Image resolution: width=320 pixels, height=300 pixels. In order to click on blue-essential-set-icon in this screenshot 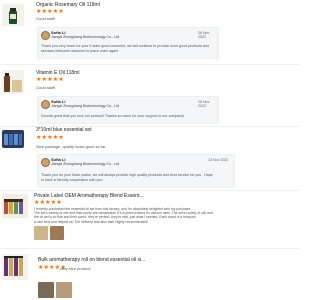, I will do `click(13, 139)`.